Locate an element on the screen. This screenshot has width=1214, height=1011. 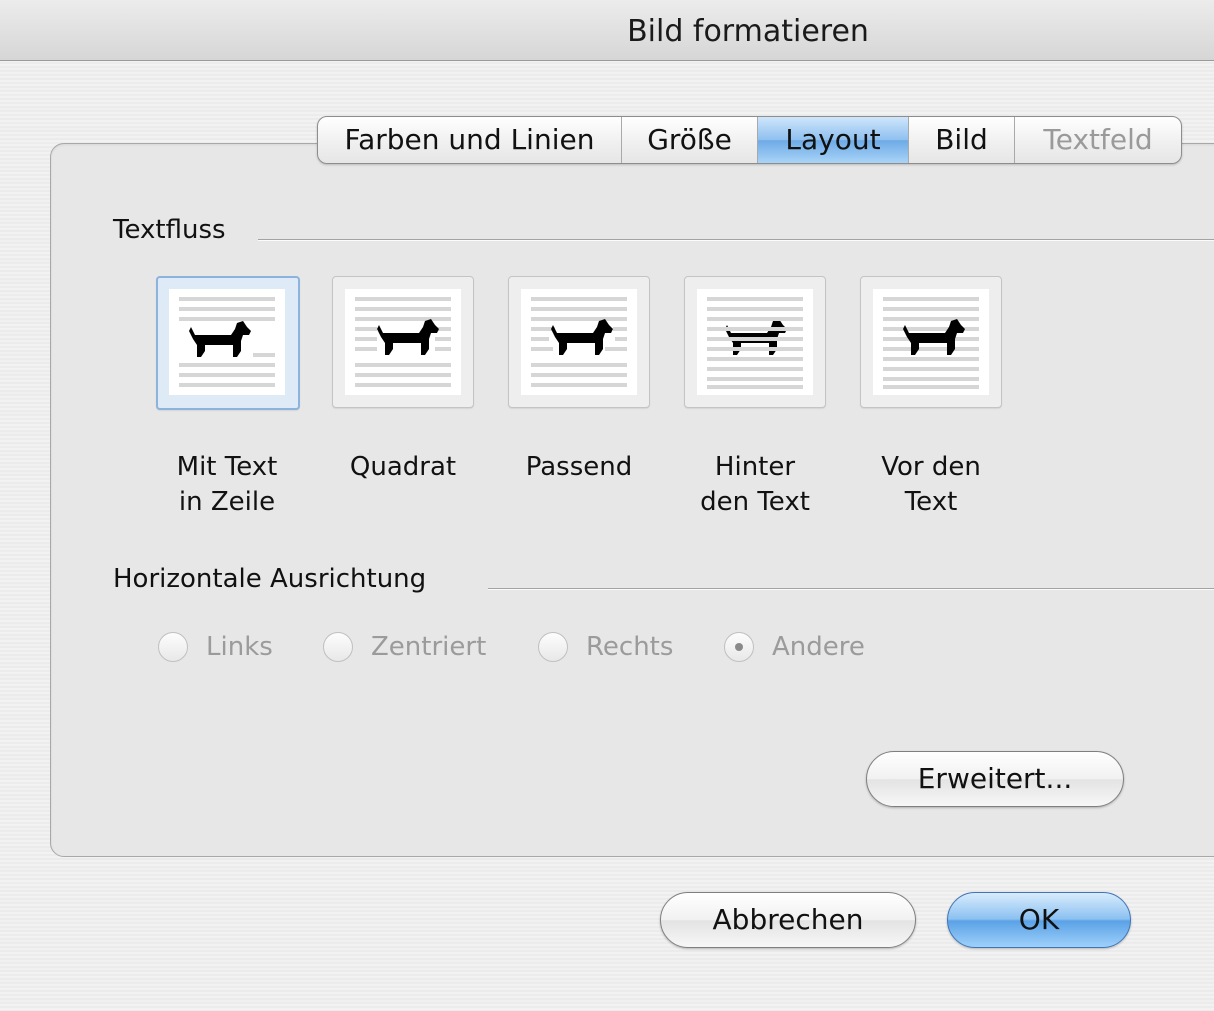
square-wrap-dog-icon is located at coordinates (403, 342).